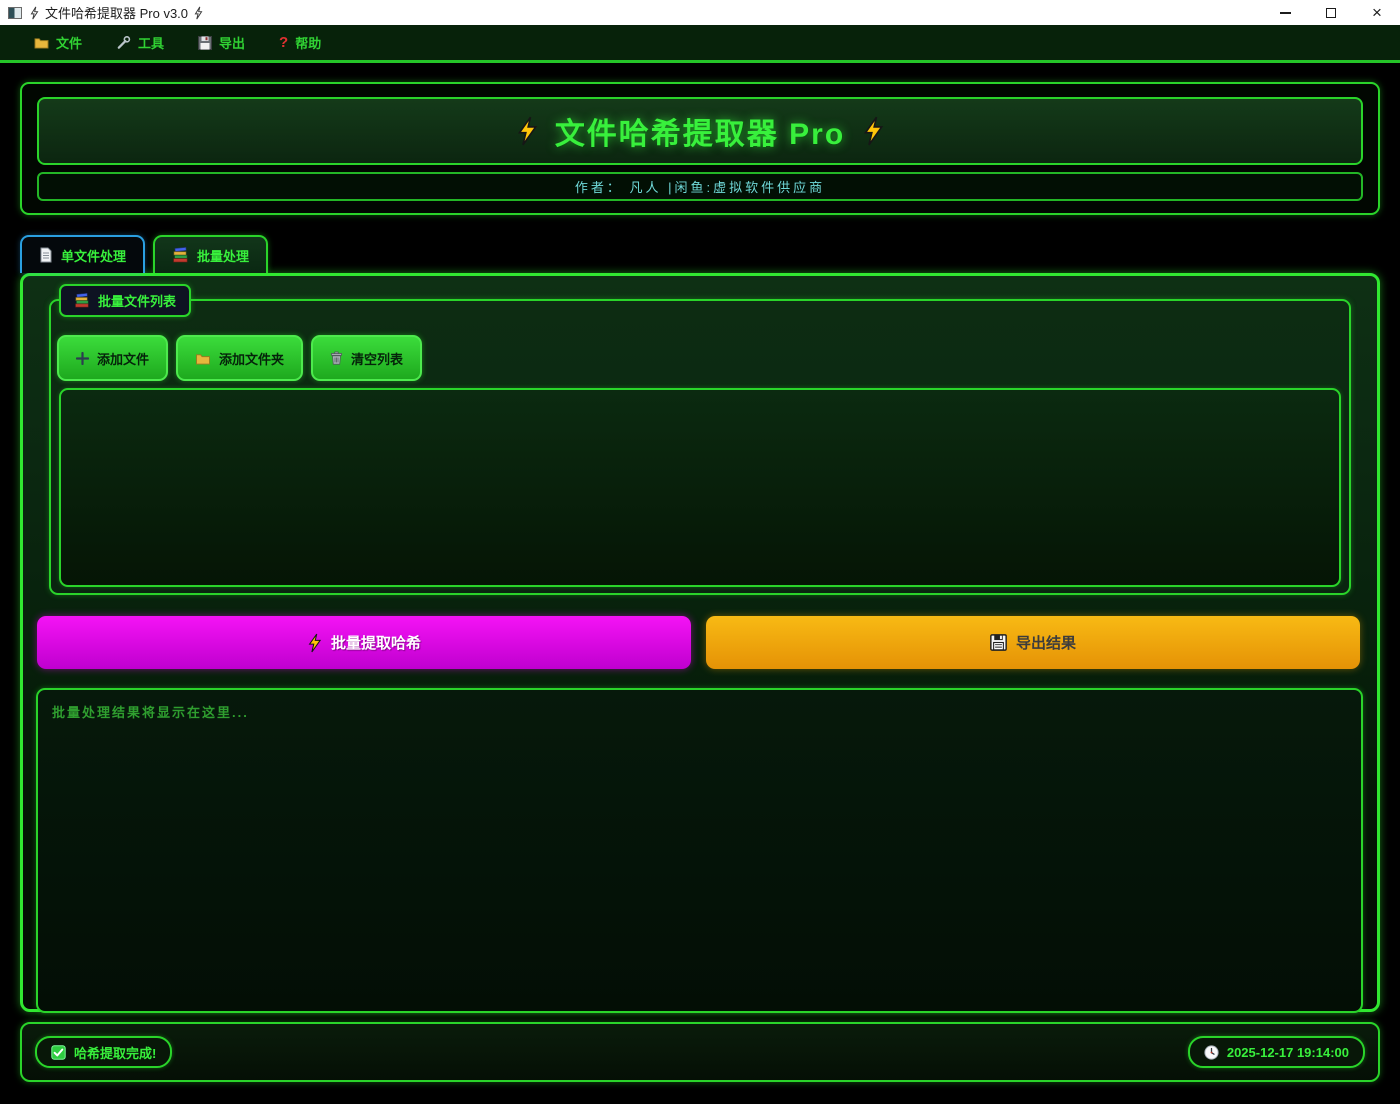 Image resolution: width=1400 pixels, height=1104 pixels. I want to click on status-badge: 哈希提取完成!, so click(104, 1052).